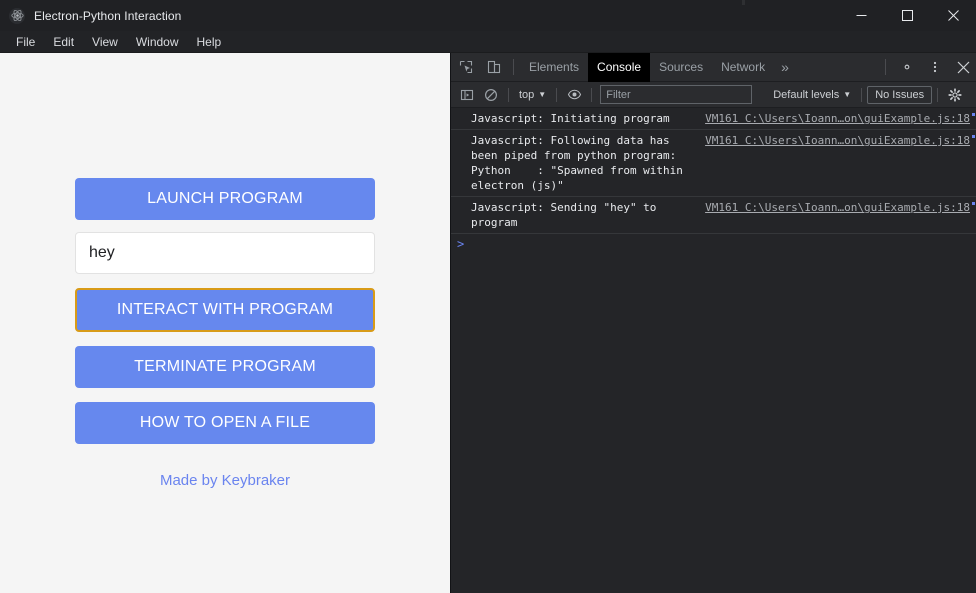 The height and width of the screenshot is (593, 976). I want to click on log-levels-dropdown: Default levels ▼, so click(812, 95).